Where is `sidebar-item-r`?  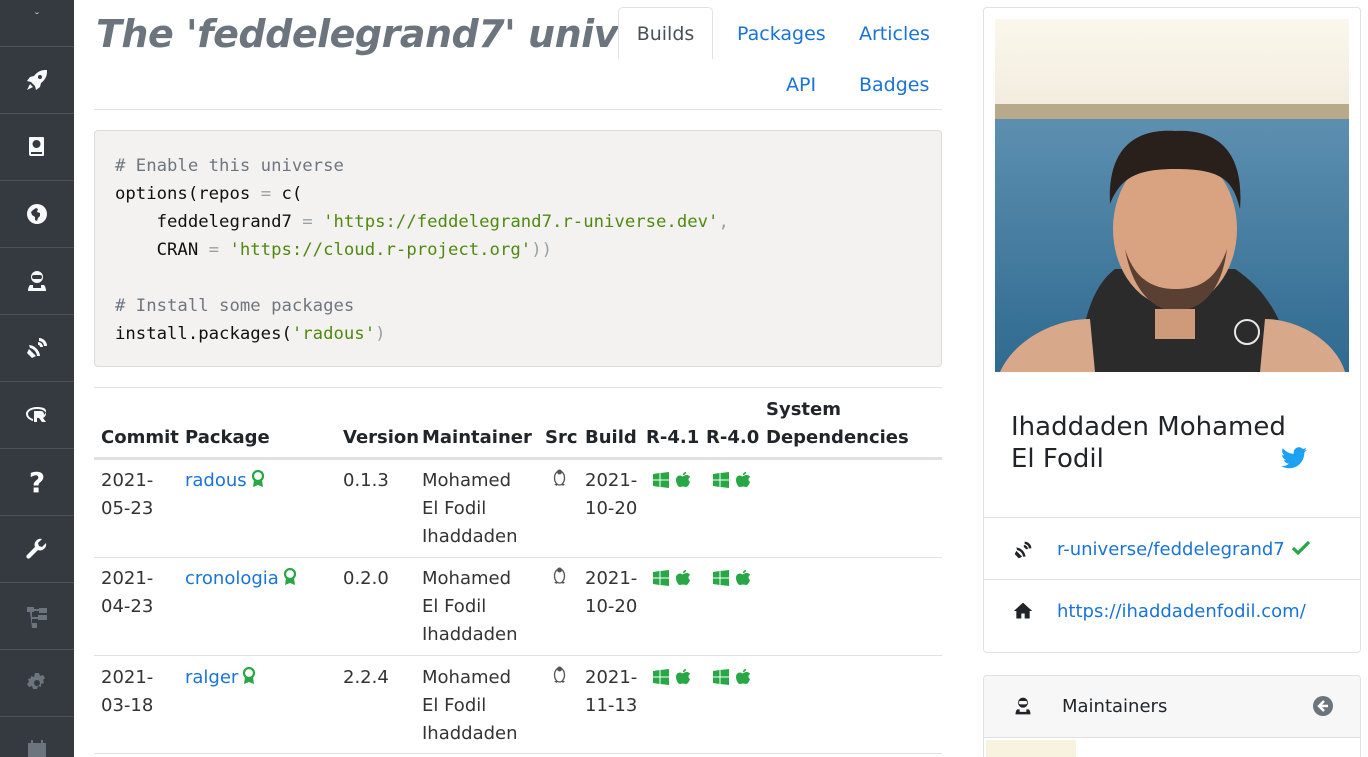
sidebar-item-r is located at coordinates (37, 415).